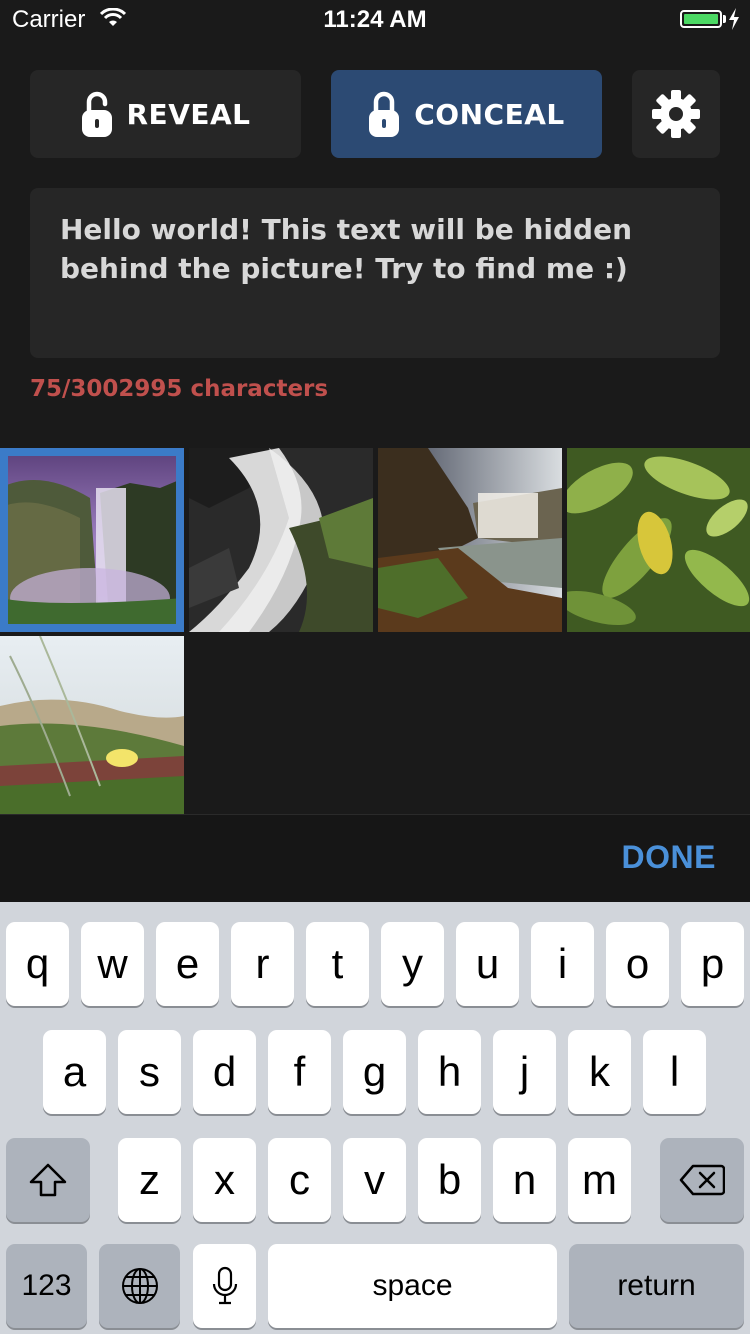 This screenshot has height=1334, width=750. What do you see at coordinates (384, 114) in the screenshot?
I see `lock-icon` at bounding box center [384, 114].